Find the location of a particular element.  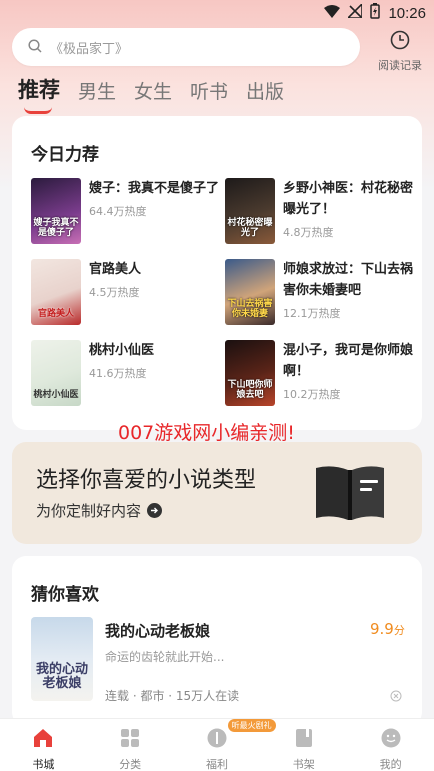

banner-title: 选择你喜爱的小说类型 is located at coordinates (146, 480).